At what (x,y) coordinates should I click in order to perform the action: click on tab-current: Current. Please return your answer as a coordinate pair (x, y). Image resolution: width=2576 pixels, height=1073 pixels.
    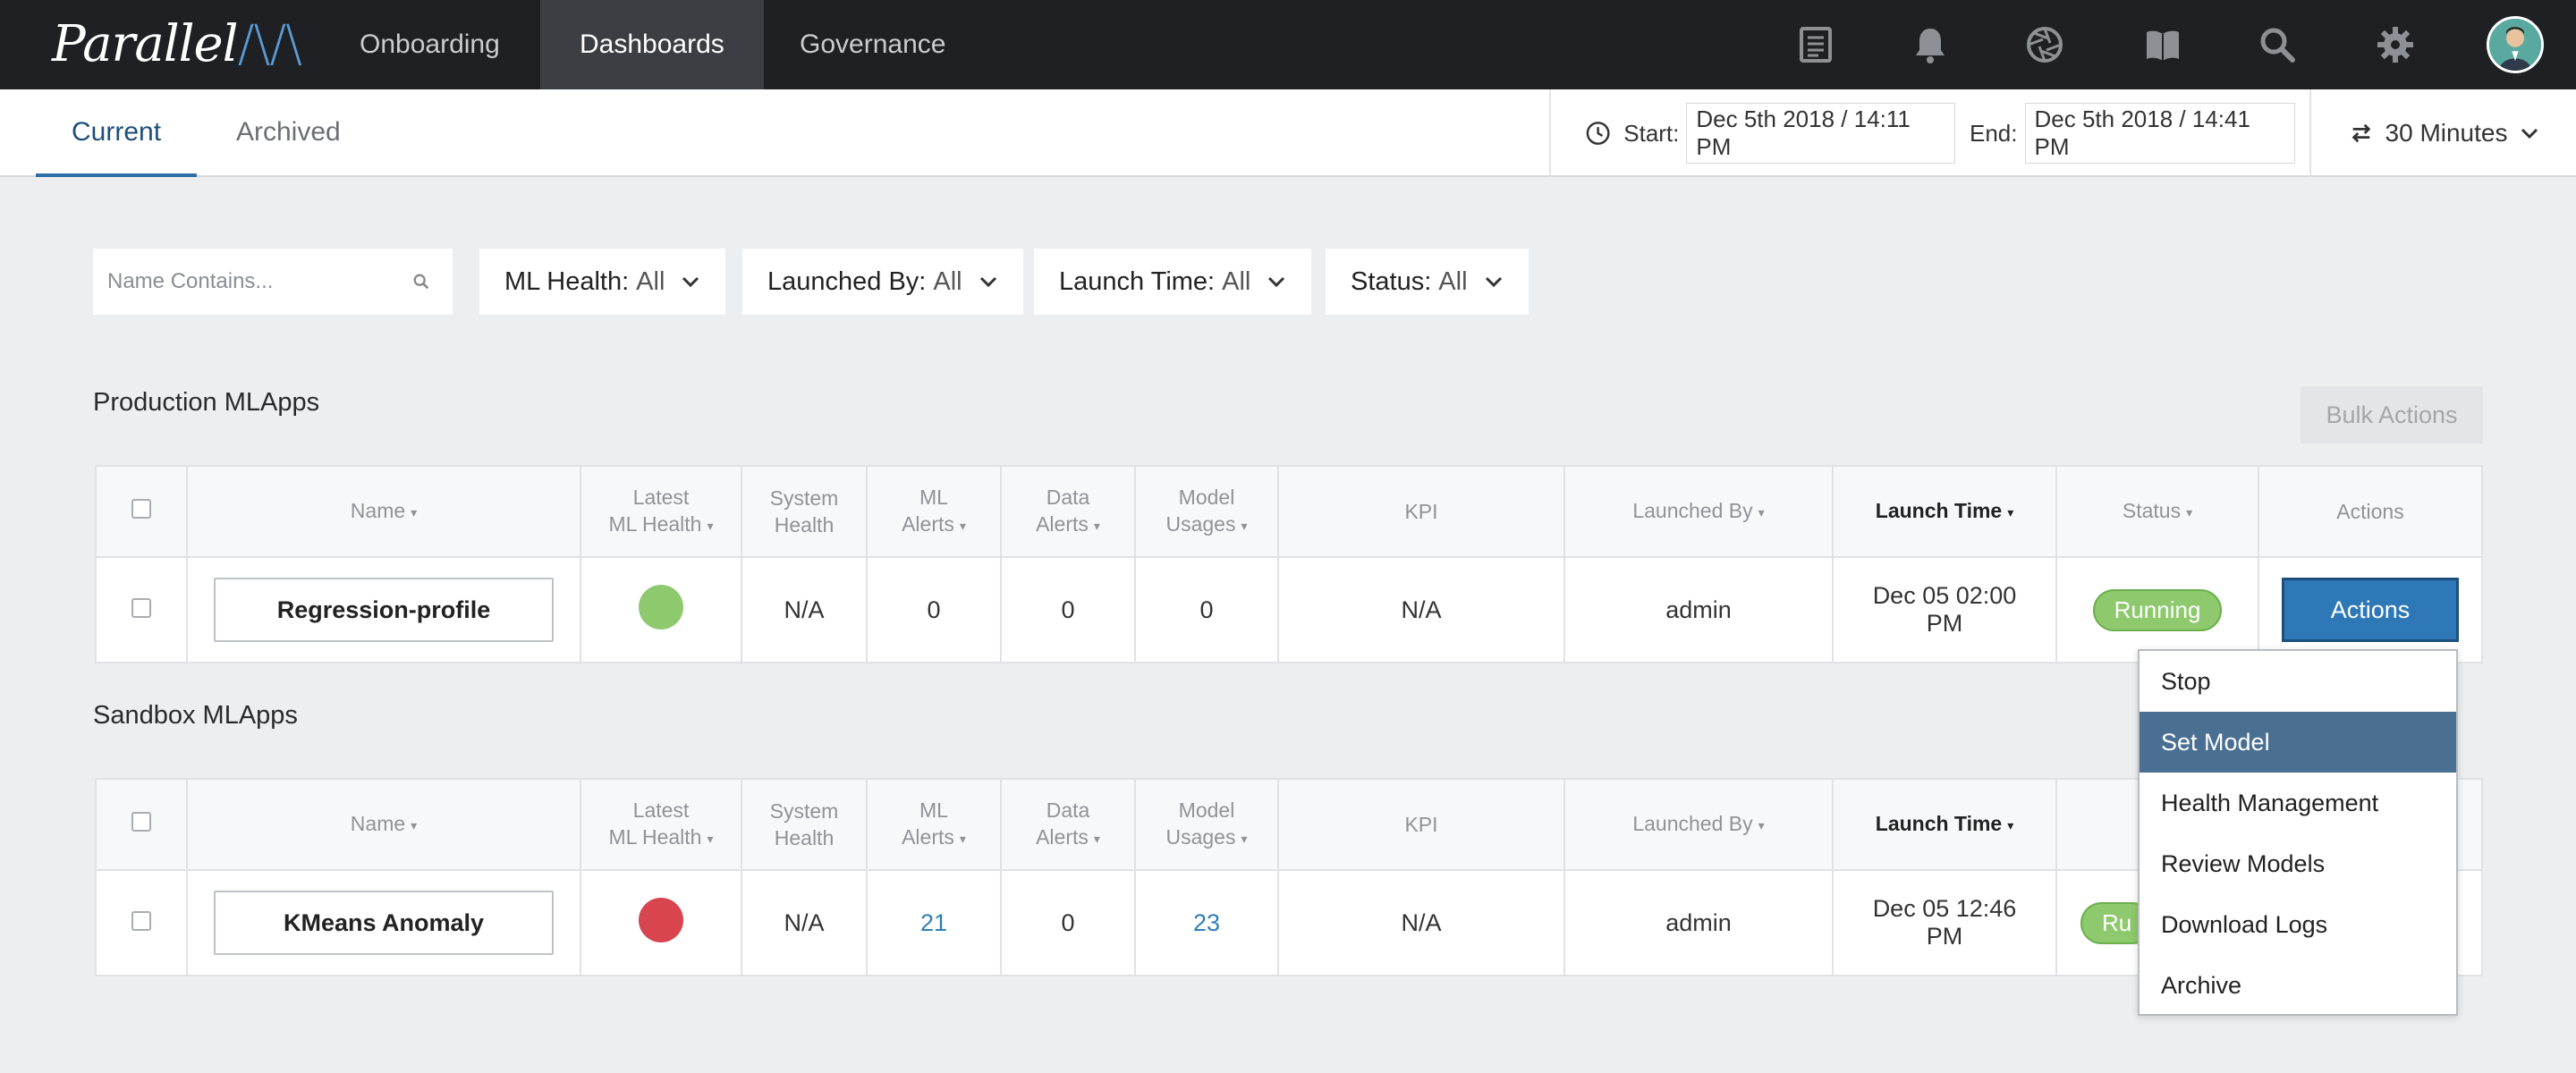
    Looking at the image, I should click on (117, 133).